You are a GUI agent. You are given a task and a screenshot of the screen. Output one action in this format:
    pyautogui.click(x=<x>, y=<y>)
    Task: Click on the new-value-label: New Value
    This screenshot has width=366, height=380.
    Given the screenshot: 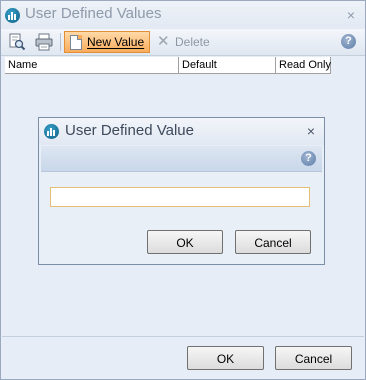 What is the action you would take?
    pyautogui.click(x=116, y=42)
    